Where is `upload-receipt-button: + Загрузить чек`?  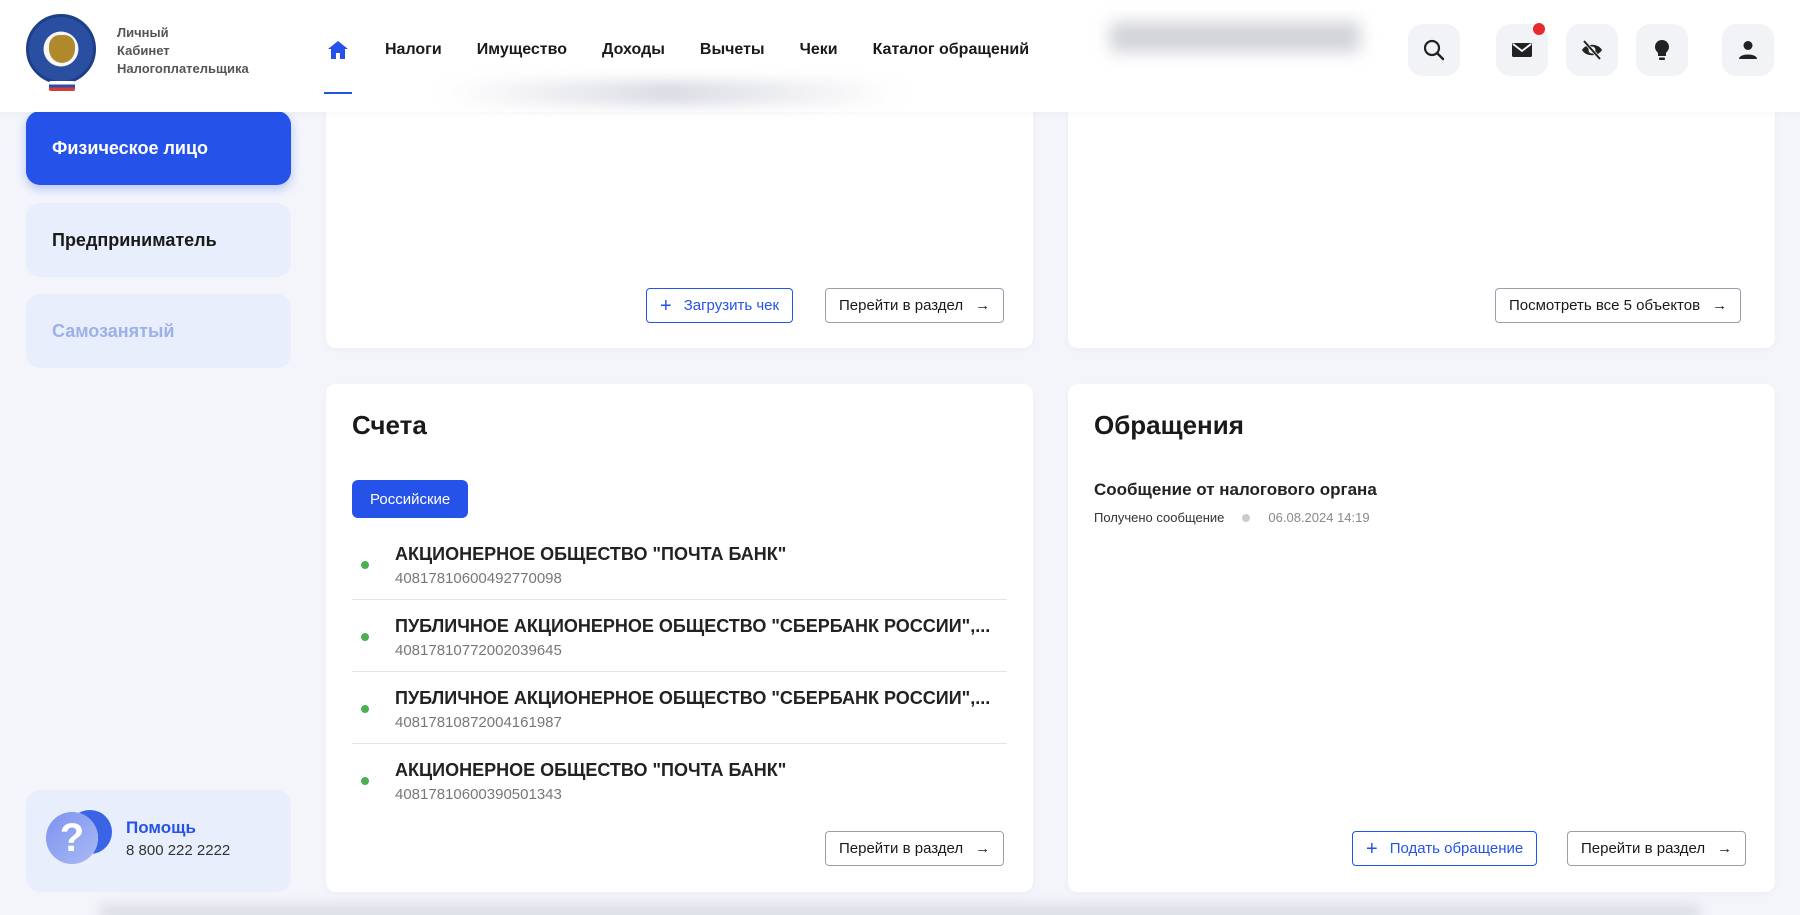 upload-receipt-button: + Загрузить чек is located at coordinates (720, 305).